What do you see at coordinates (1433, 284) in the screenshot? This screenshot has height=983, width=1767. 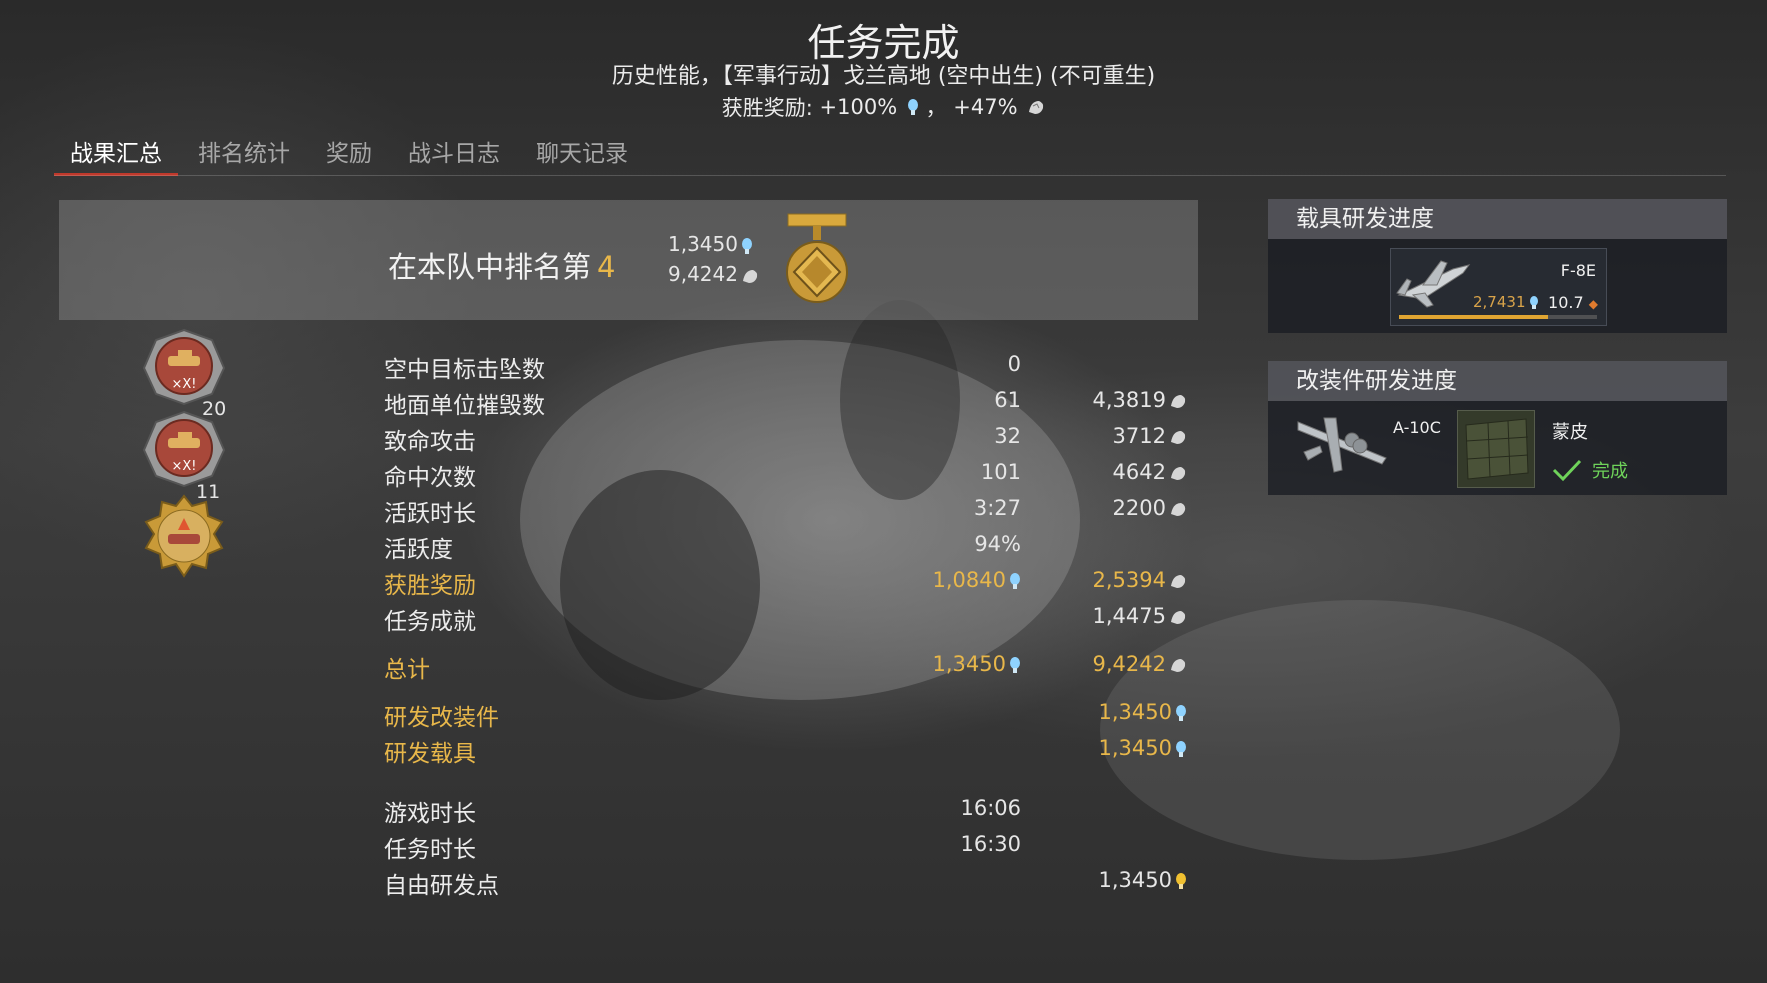 I see `f8e-aircraft-icon` at bounding box center [1433, 284].